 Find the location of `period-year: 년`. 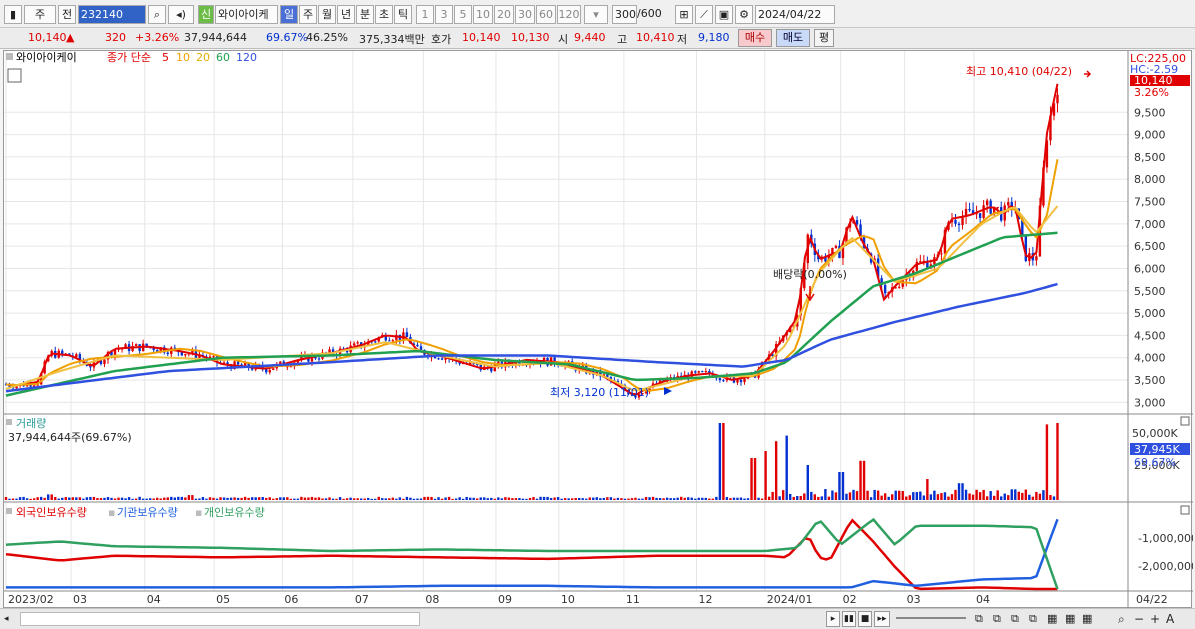

period-year: 년 is located at coordinates (346, 14).